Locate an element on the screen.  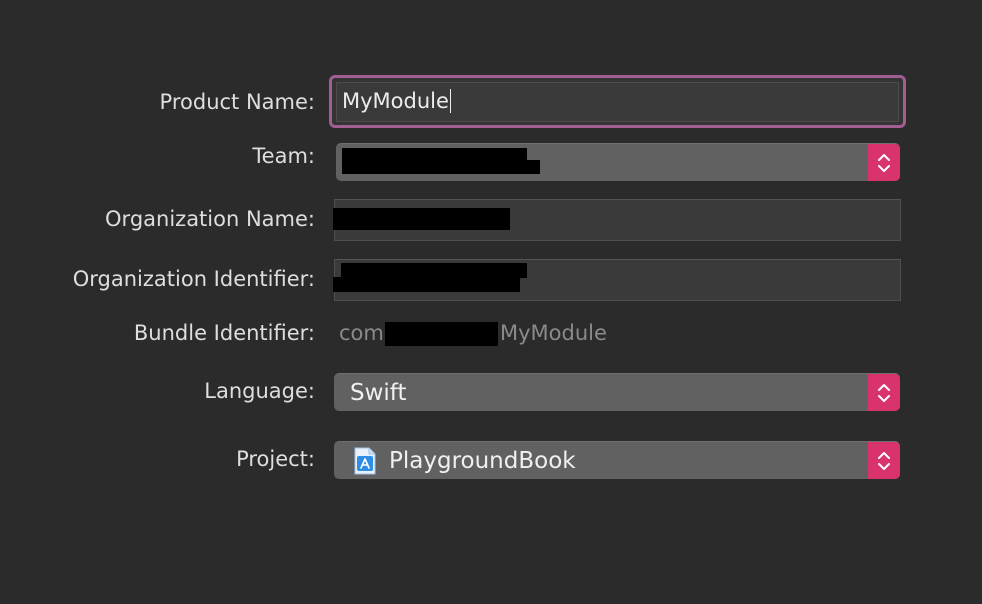
product-name-value: MyModule is located at coordinates (395, 101).